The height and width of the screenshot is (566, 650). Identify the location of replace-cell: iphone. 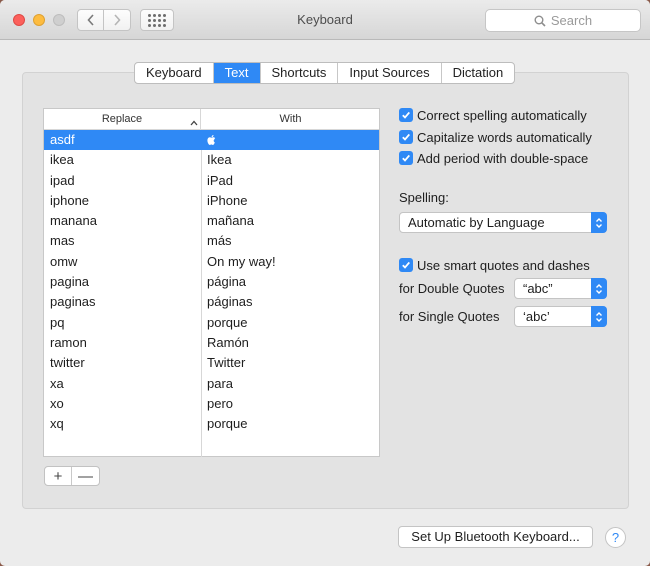
(70, 200).